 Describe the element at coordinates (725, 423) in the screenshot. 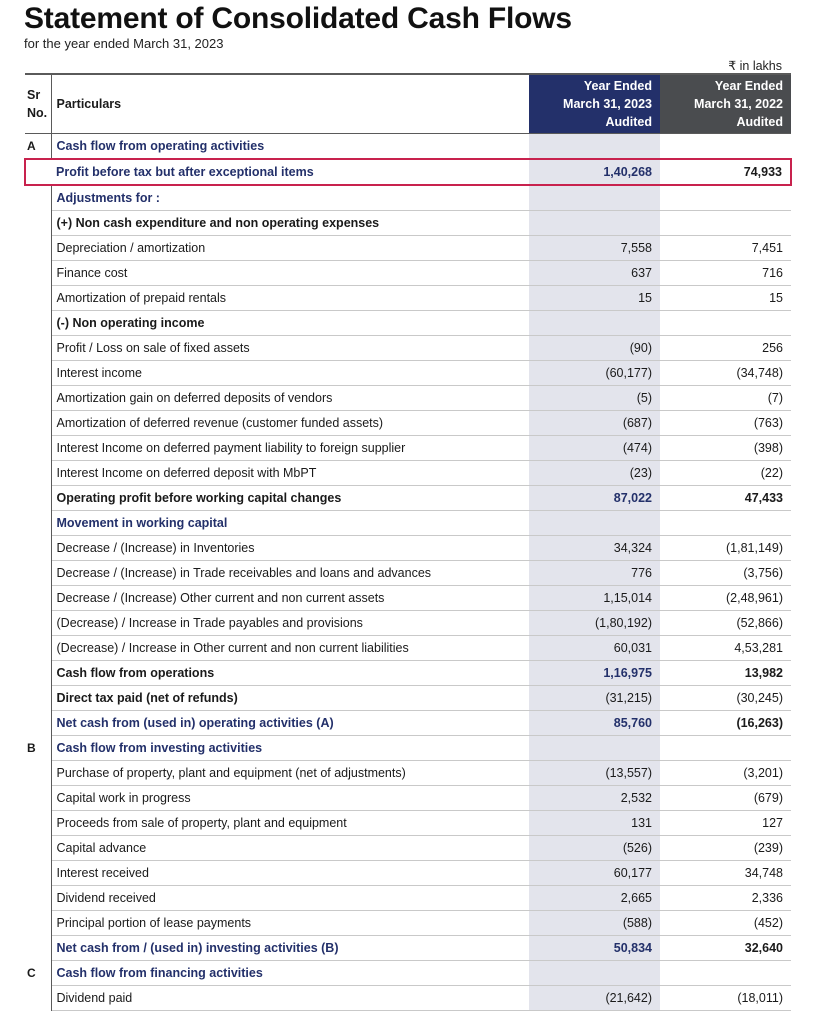

I see `row-value-2022-cell: (763)` at that location.